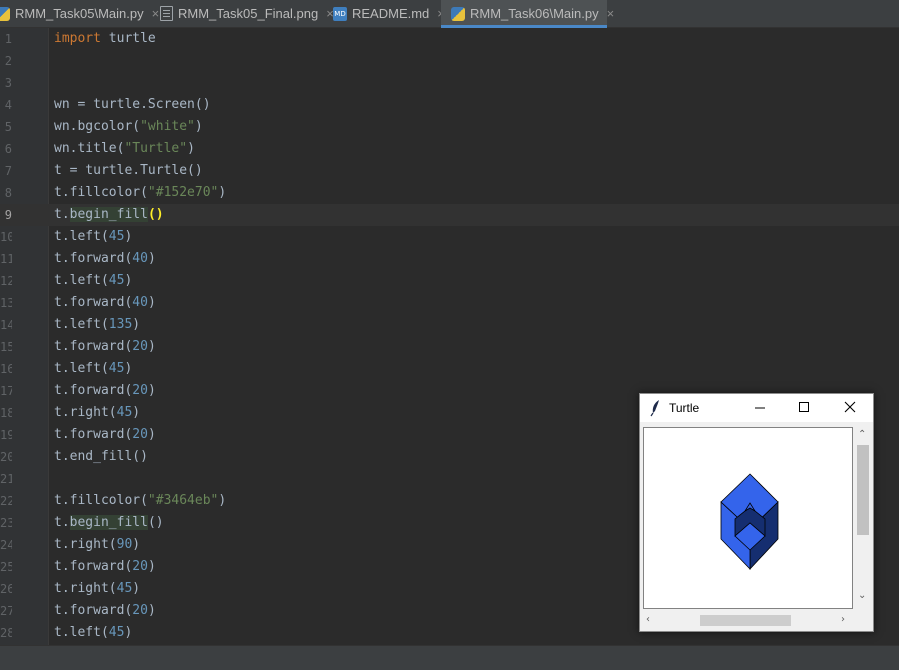 The width and height of the screenshot is (899, 670). Describe the element at coordinates (8, 193) in the screenshot. I see `line-number: 8` at that location.